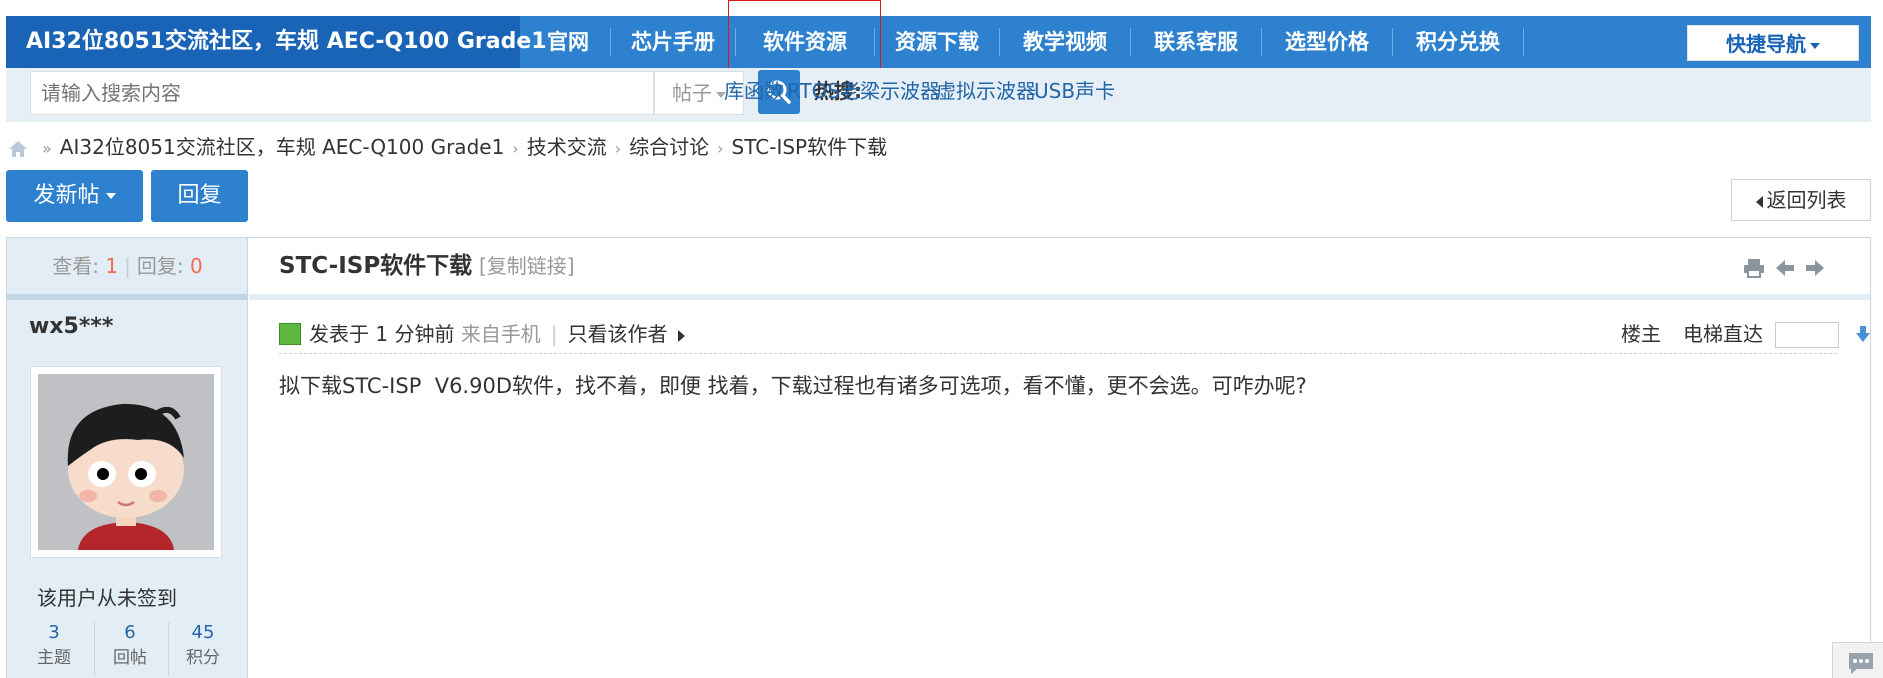 The image size is (1883, 678). Describe the element at coordinates (1815, 268) in the screenshot. I see `arrow-right-icon` at that location.